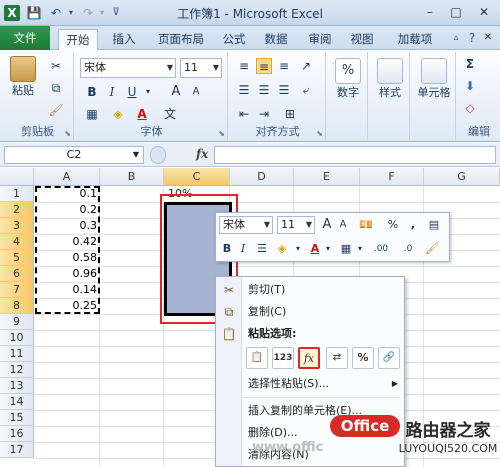 The height and width of the screenshot is (467, 500). Describe the element at coordinates (392, 177) in the screenshot. I see `column-header-f: F` at that location.